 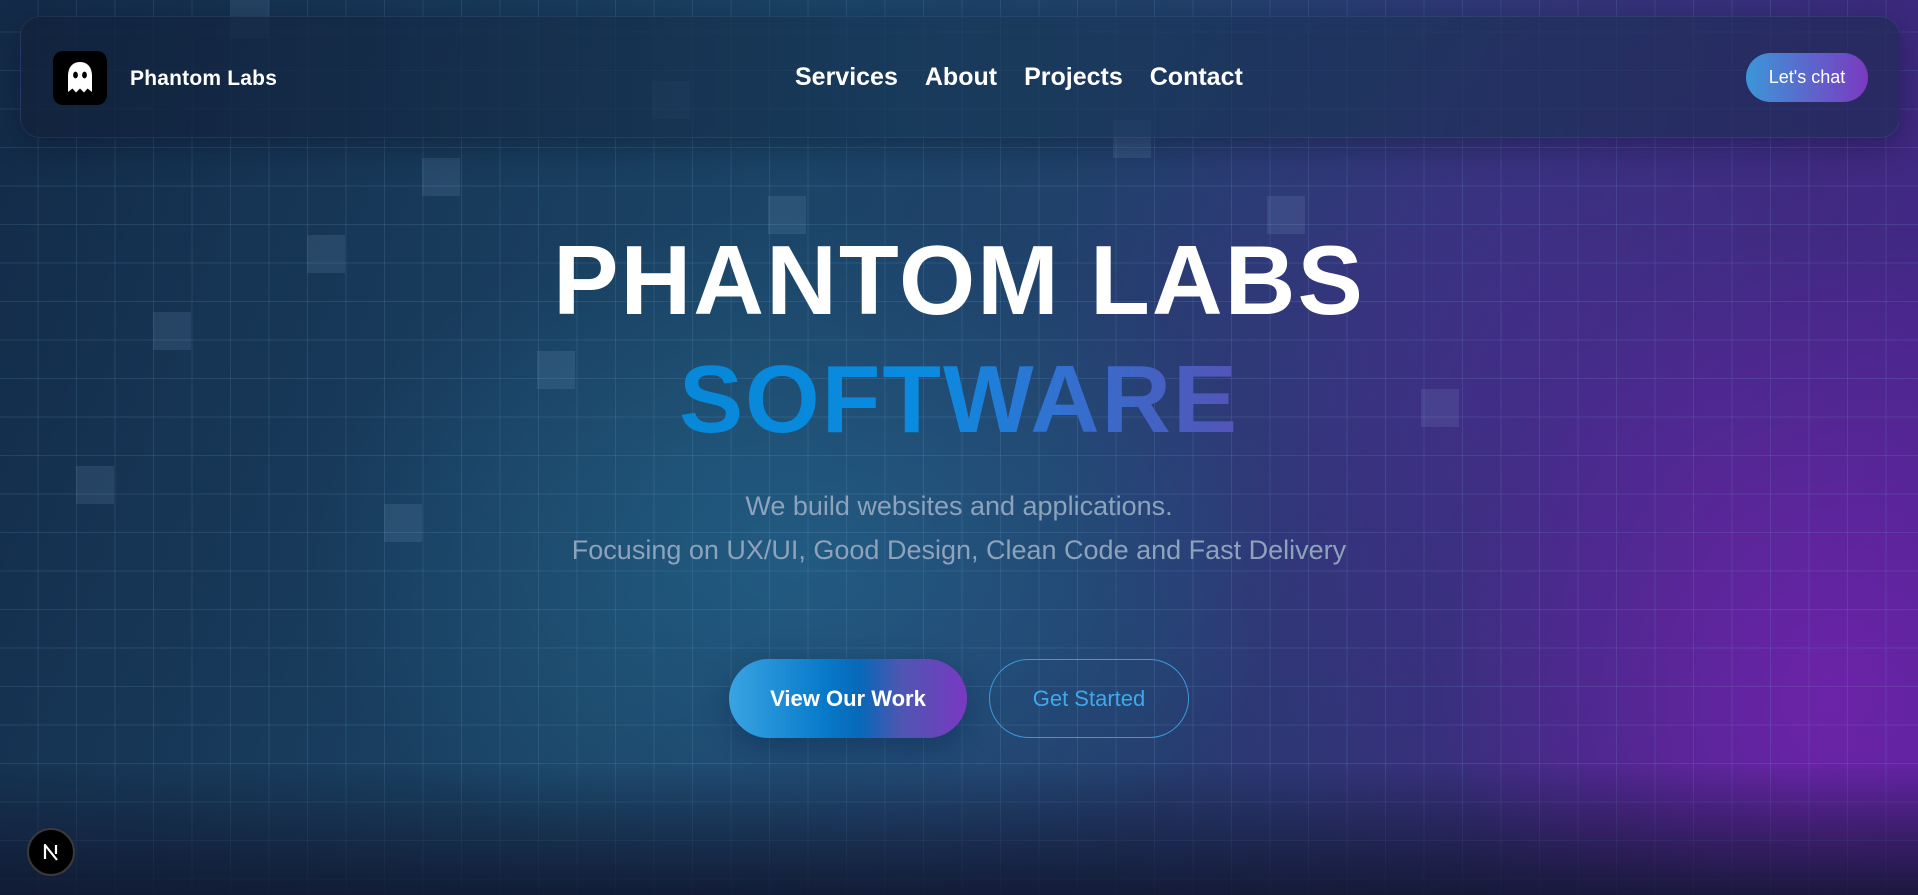 What do you see at coordinates (1807, 77) in the screenshot?
I see `lets-chat-button: Let's chat` at bounding box center [1807, 77].